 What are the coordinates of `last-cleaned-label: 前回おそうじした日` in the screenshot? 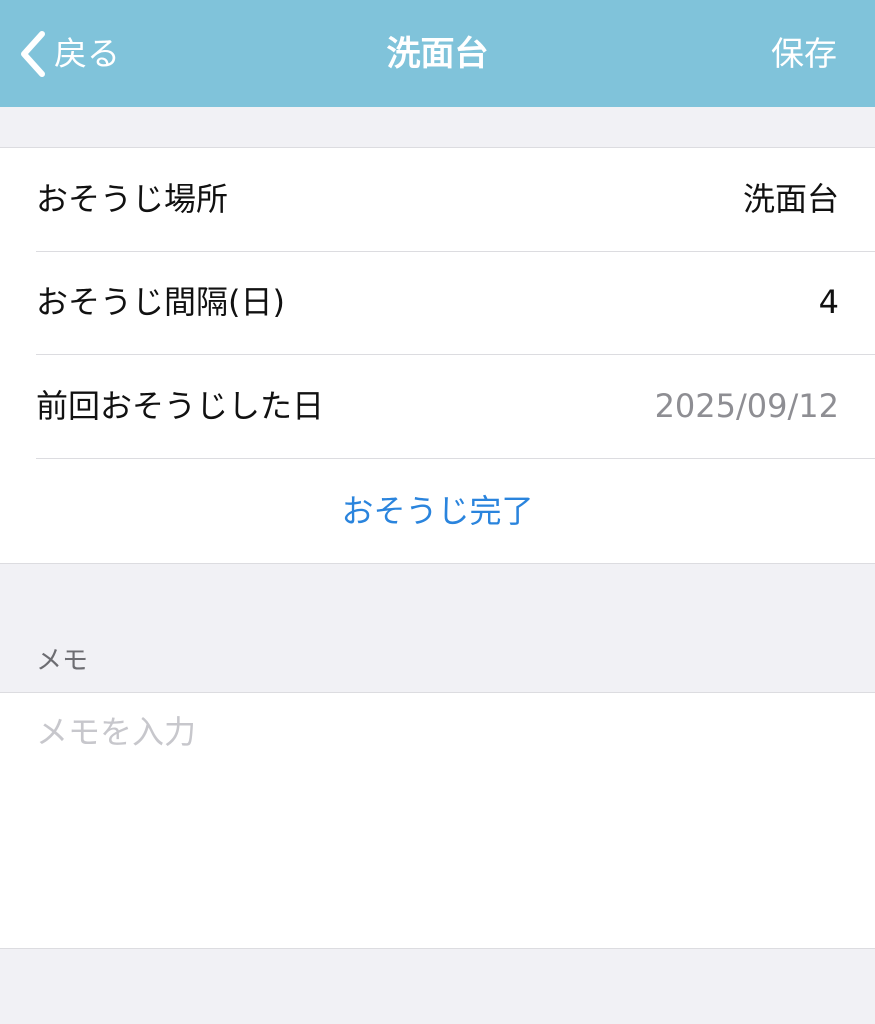 It's located at (180, 406).